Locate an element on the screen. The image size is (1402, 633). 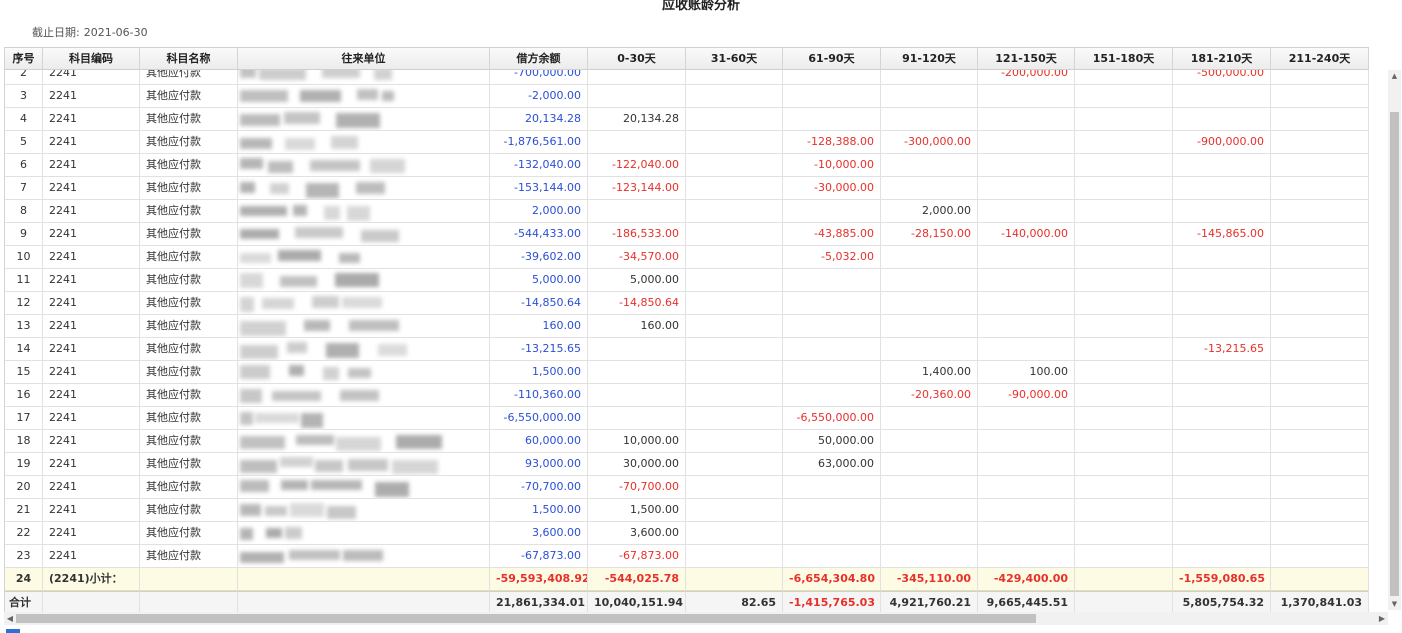
scroll-up-icon: ▲ is located at coordinates (1394, 76).